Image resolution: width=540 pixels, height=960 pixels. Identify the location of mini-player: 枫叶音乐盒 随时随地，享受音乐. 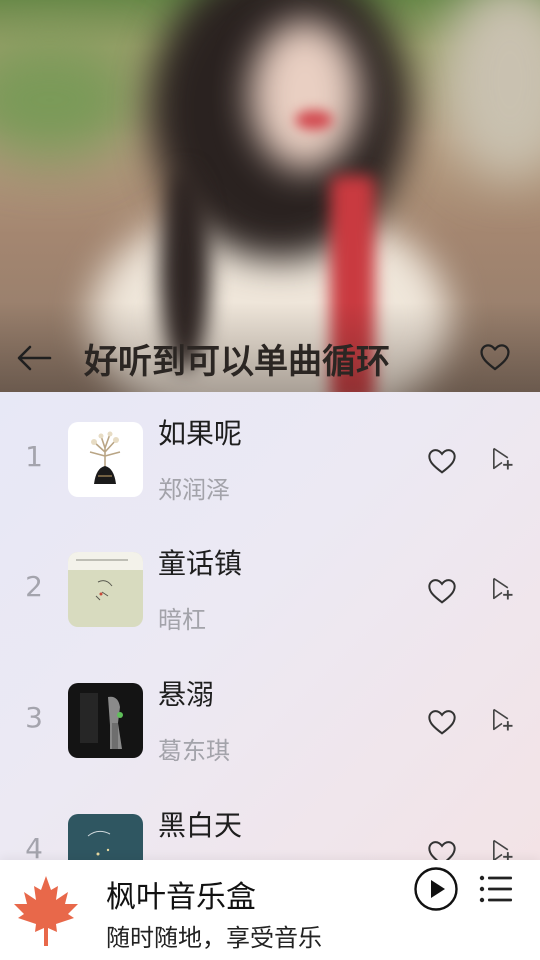
(270, 910).